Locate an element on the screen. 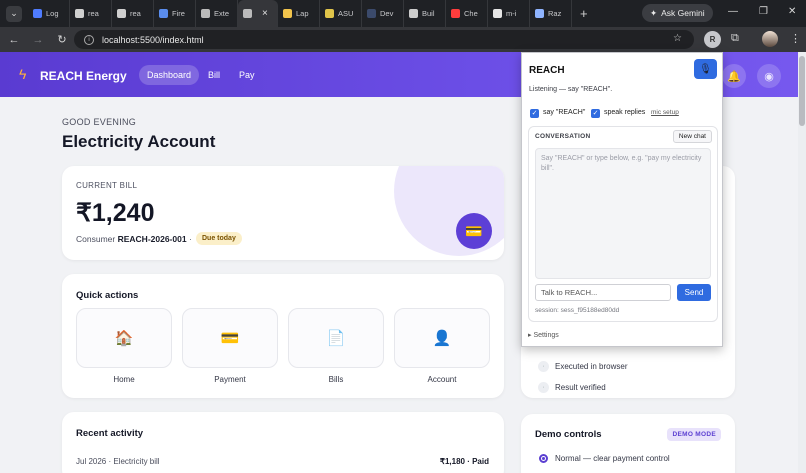 The height and width of the screenshot is (473, 806). ask-gemini-button: ✦ Ask Gemini is located at coordinates (677, 13).